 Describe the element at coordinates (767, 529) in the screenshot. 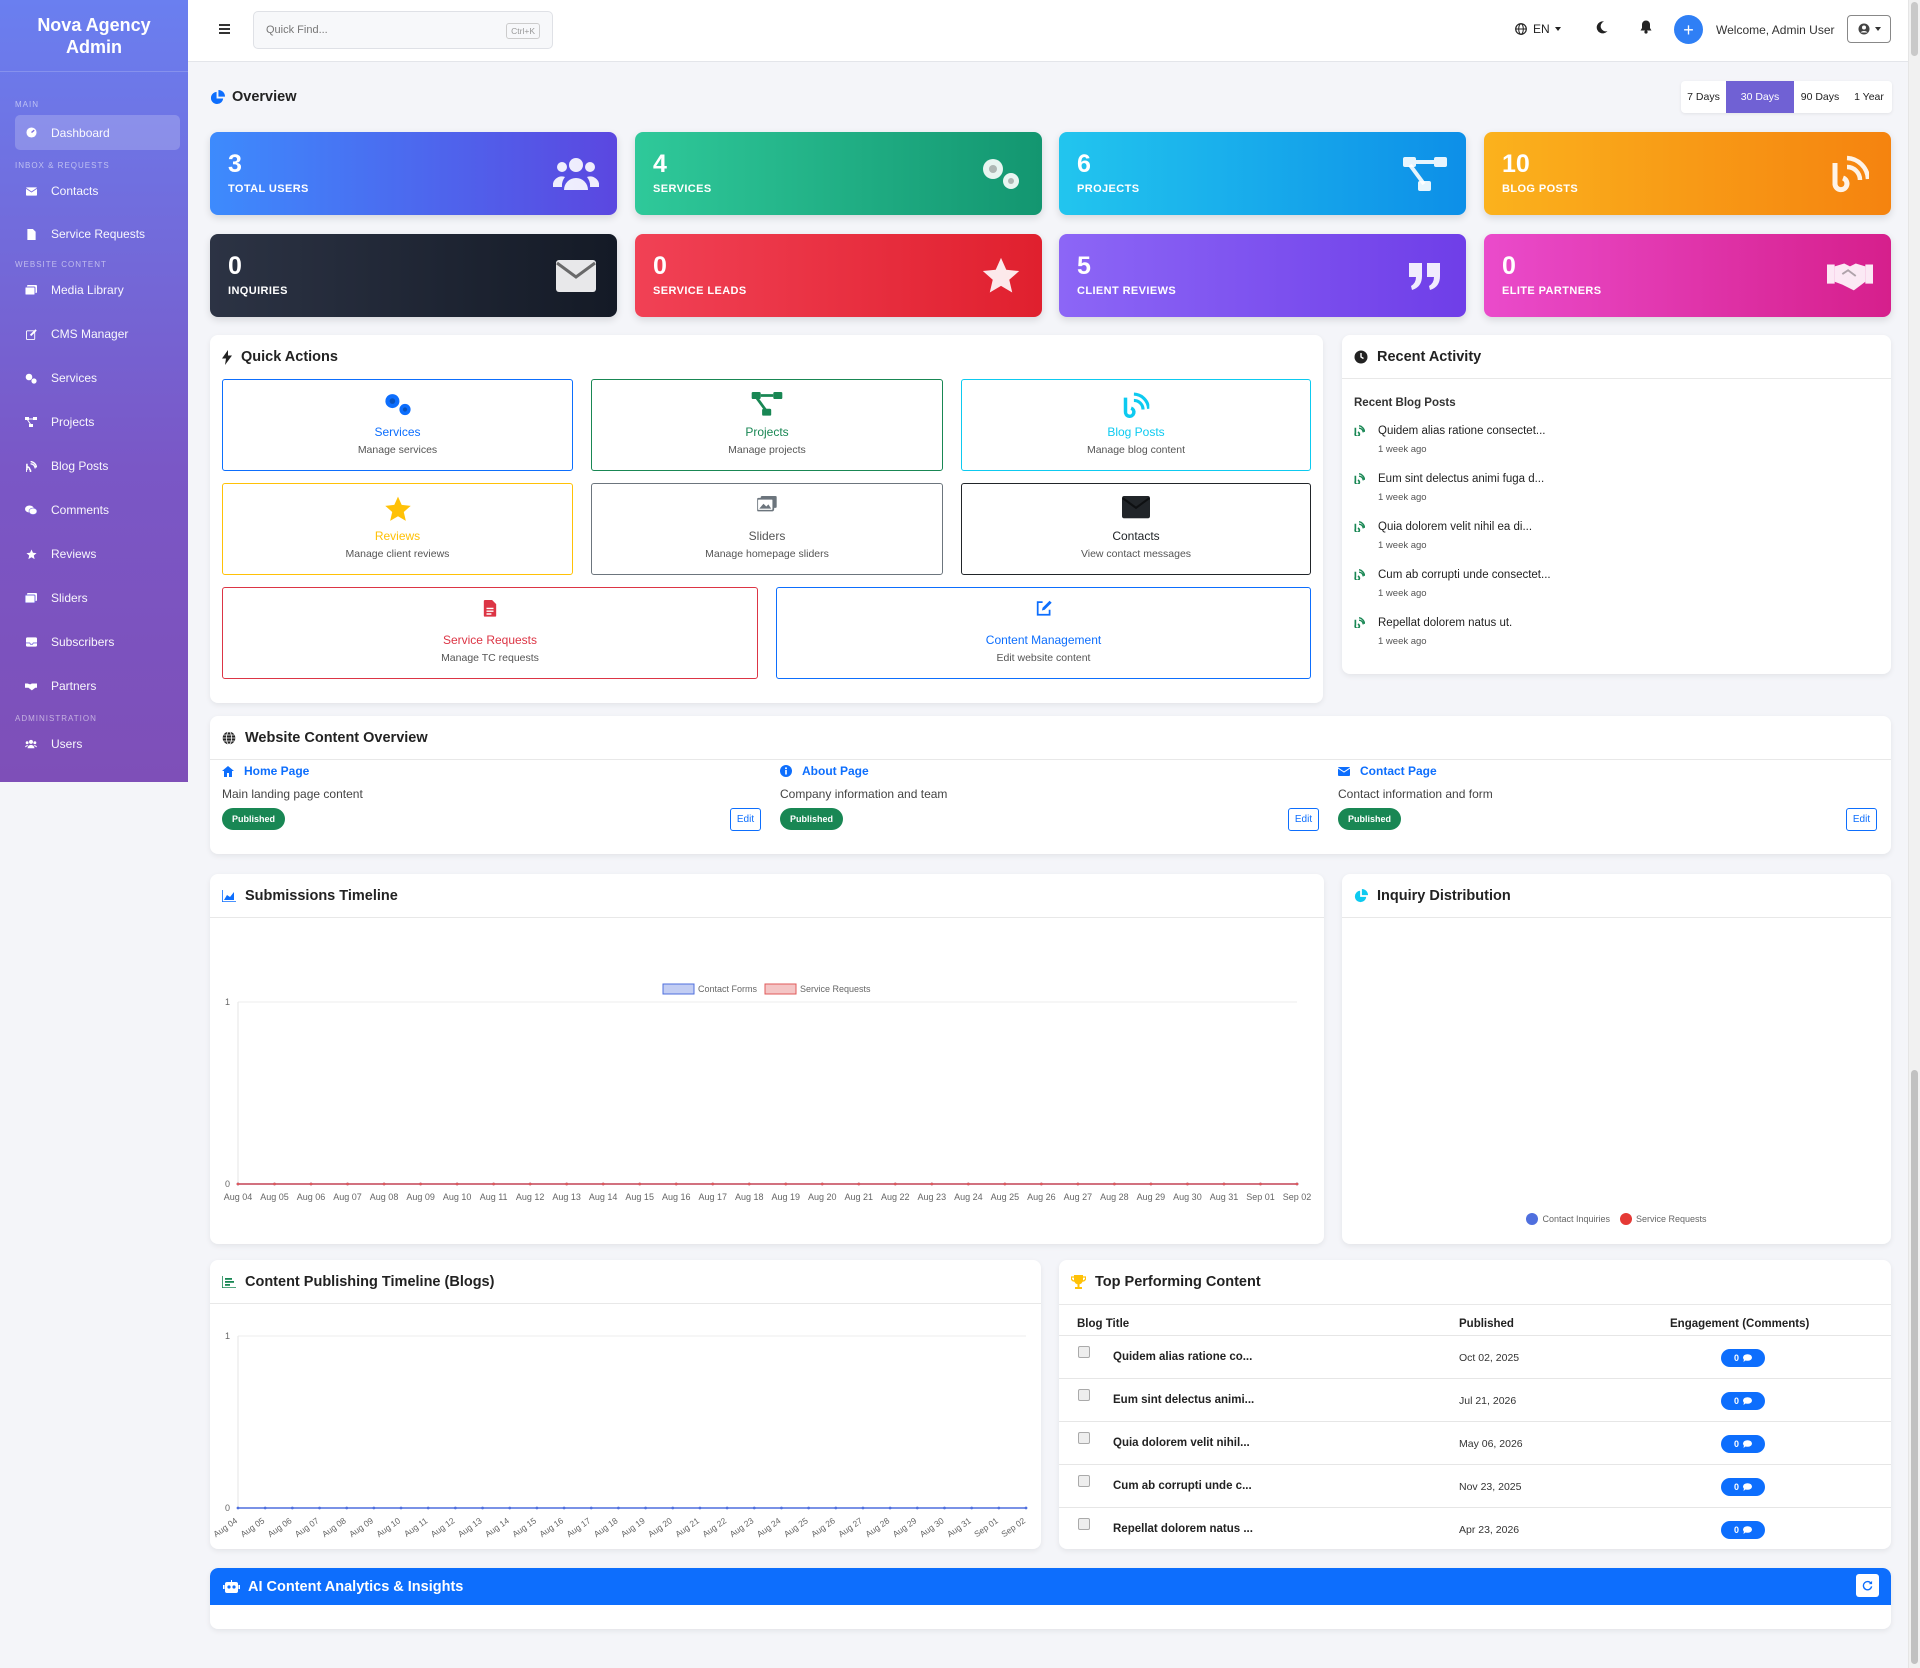

I see `quick-action-sliders: Sliders Manage homepage sliders` at that location.